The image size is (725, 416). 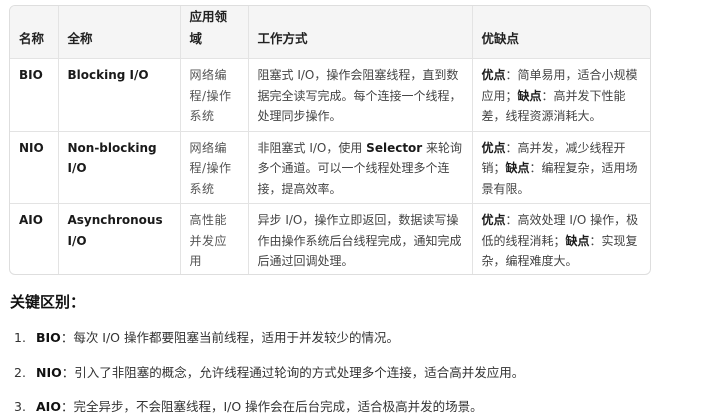 I want to click on cell-pros-cons: 优点：高效处理 I/O 操作，极低的线程消耗；缺点：实现复杂，编程难度大。, so click(x=561, y=239).